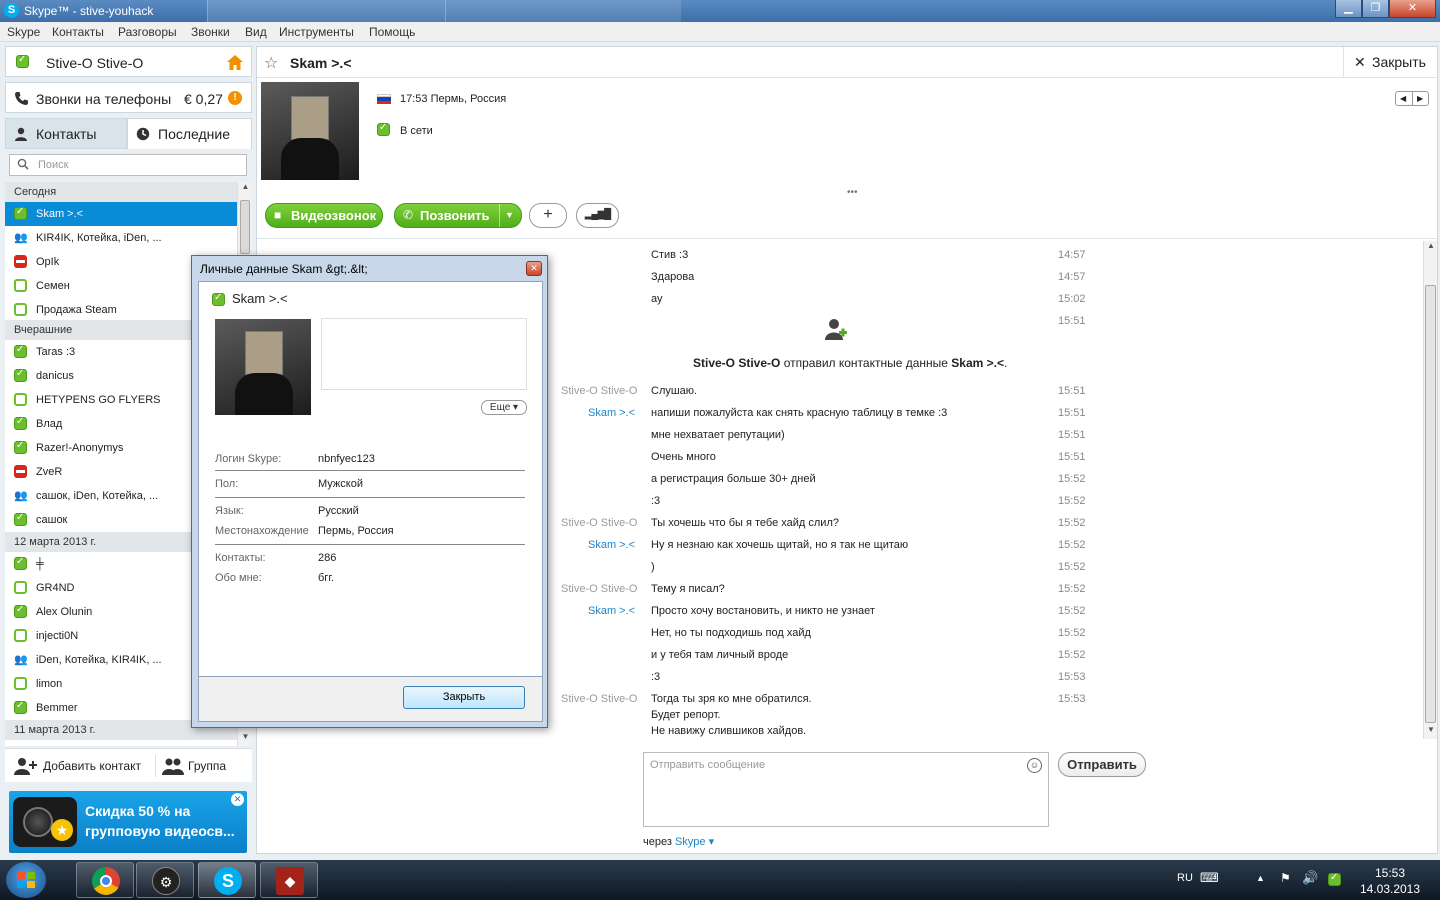 Image resolution: width=1440 pixels, height=900 pixels. I want to click on dialog-close-icon: ✕, so click(534, 268).